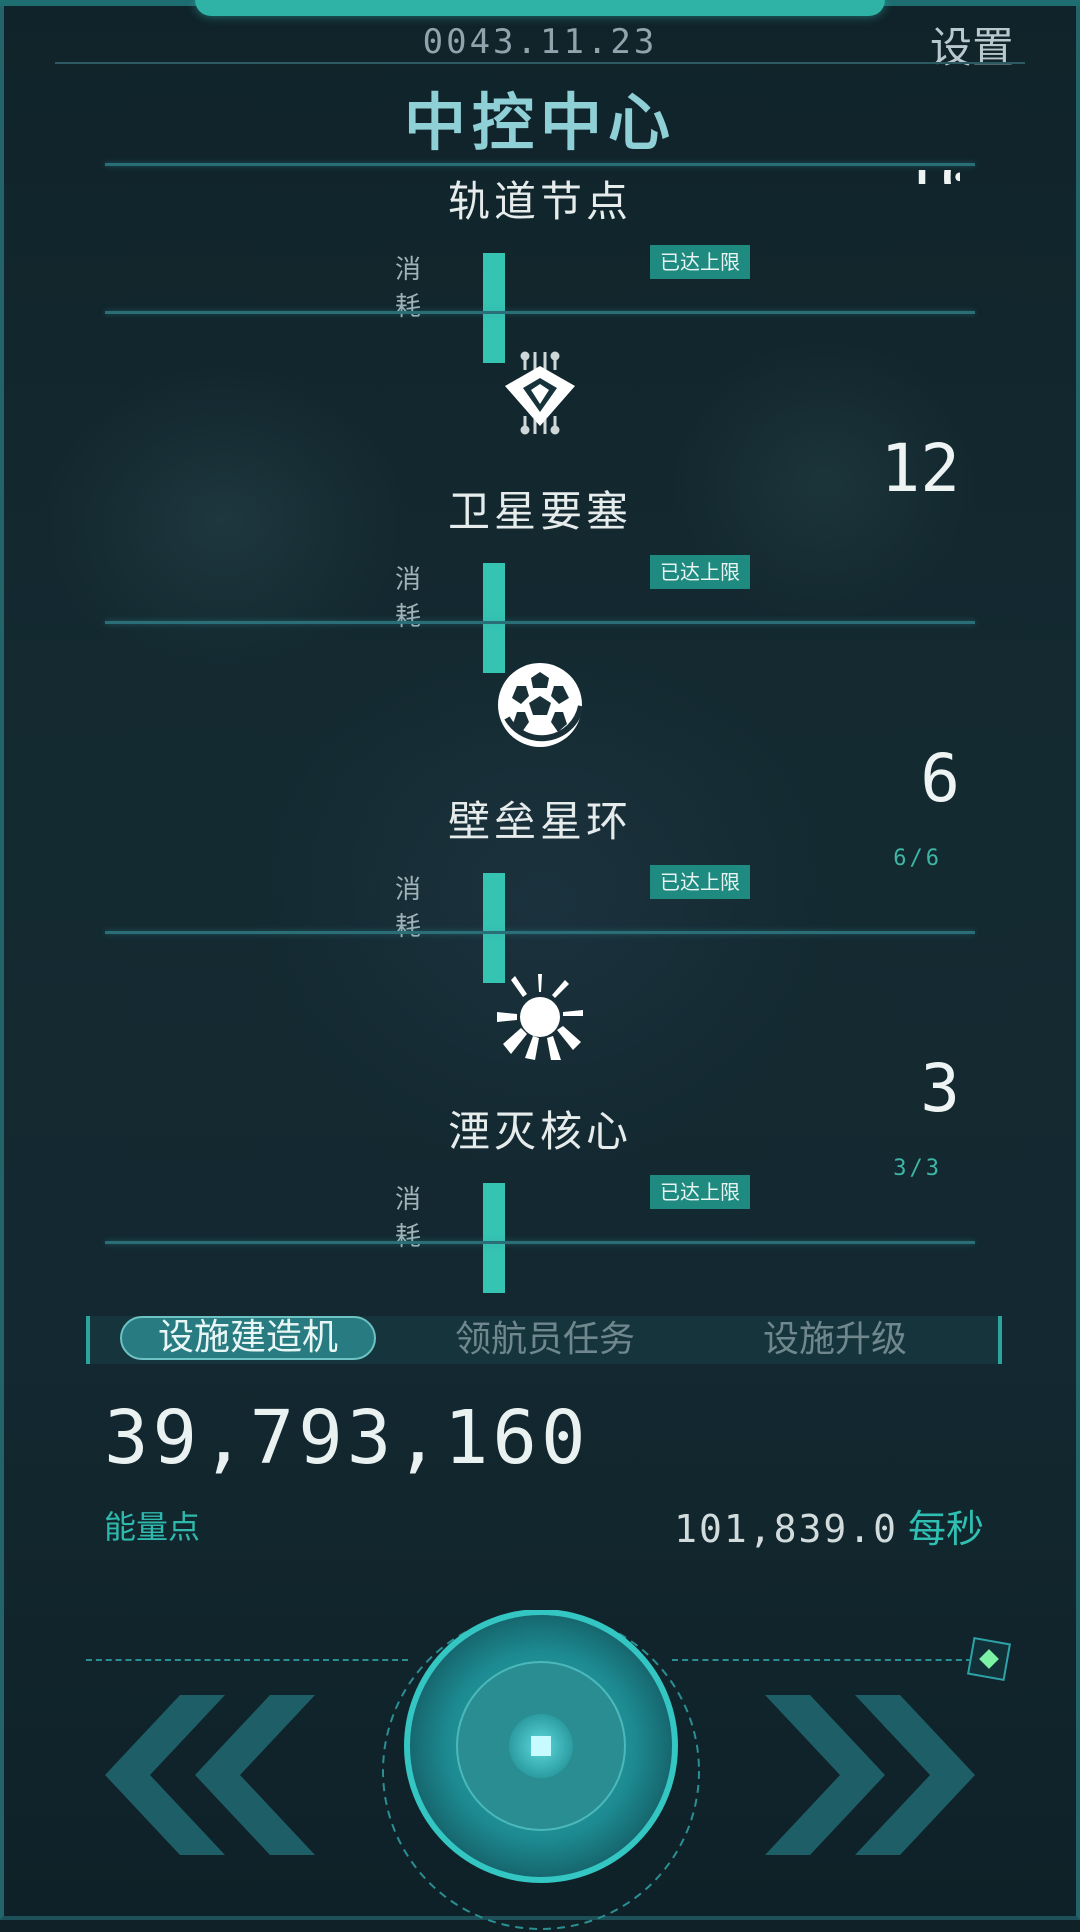 Image resolution: width=1080 pixels, height=1932 pixels. Describe the element at coordinates (835, 1340) in the screenshot. I see `tab-facility-upgrade: 设施升级` at that location.